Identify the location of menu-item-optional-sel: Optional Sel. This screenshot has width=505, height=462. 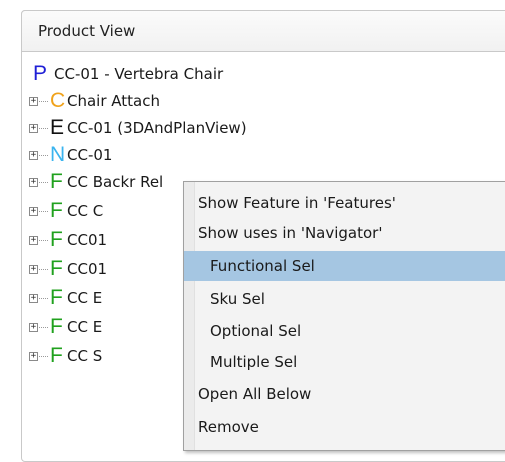
(344, 331).